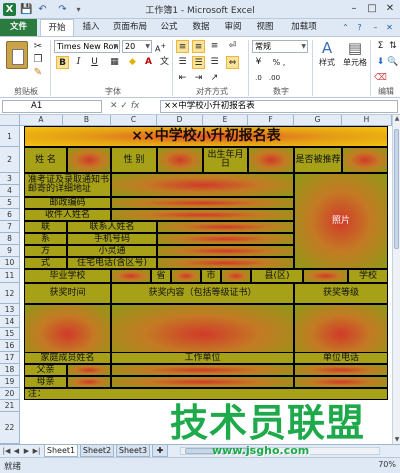 The image size is (400, 473). What do you see at coordinates (355, 53) in the screenshot?
I see `cells-button: ▤ 单元格` at bounding box center [355, 53].